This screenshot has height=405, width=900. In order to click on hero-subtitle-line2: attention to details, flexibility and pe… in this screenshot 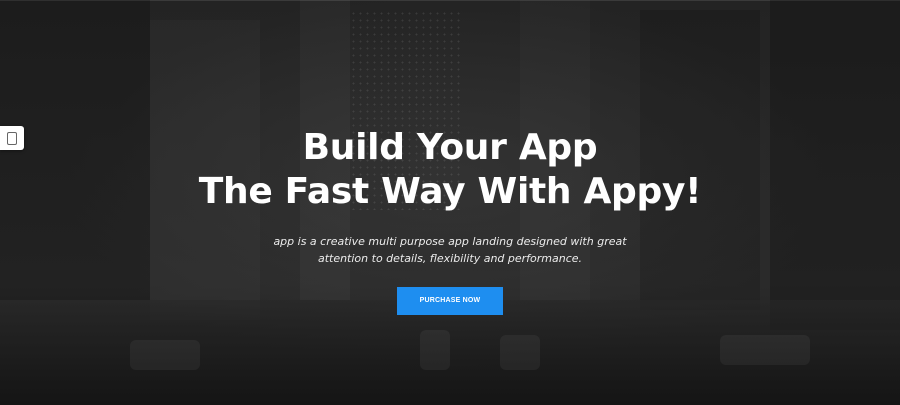, I will do `click(450, 258)`.